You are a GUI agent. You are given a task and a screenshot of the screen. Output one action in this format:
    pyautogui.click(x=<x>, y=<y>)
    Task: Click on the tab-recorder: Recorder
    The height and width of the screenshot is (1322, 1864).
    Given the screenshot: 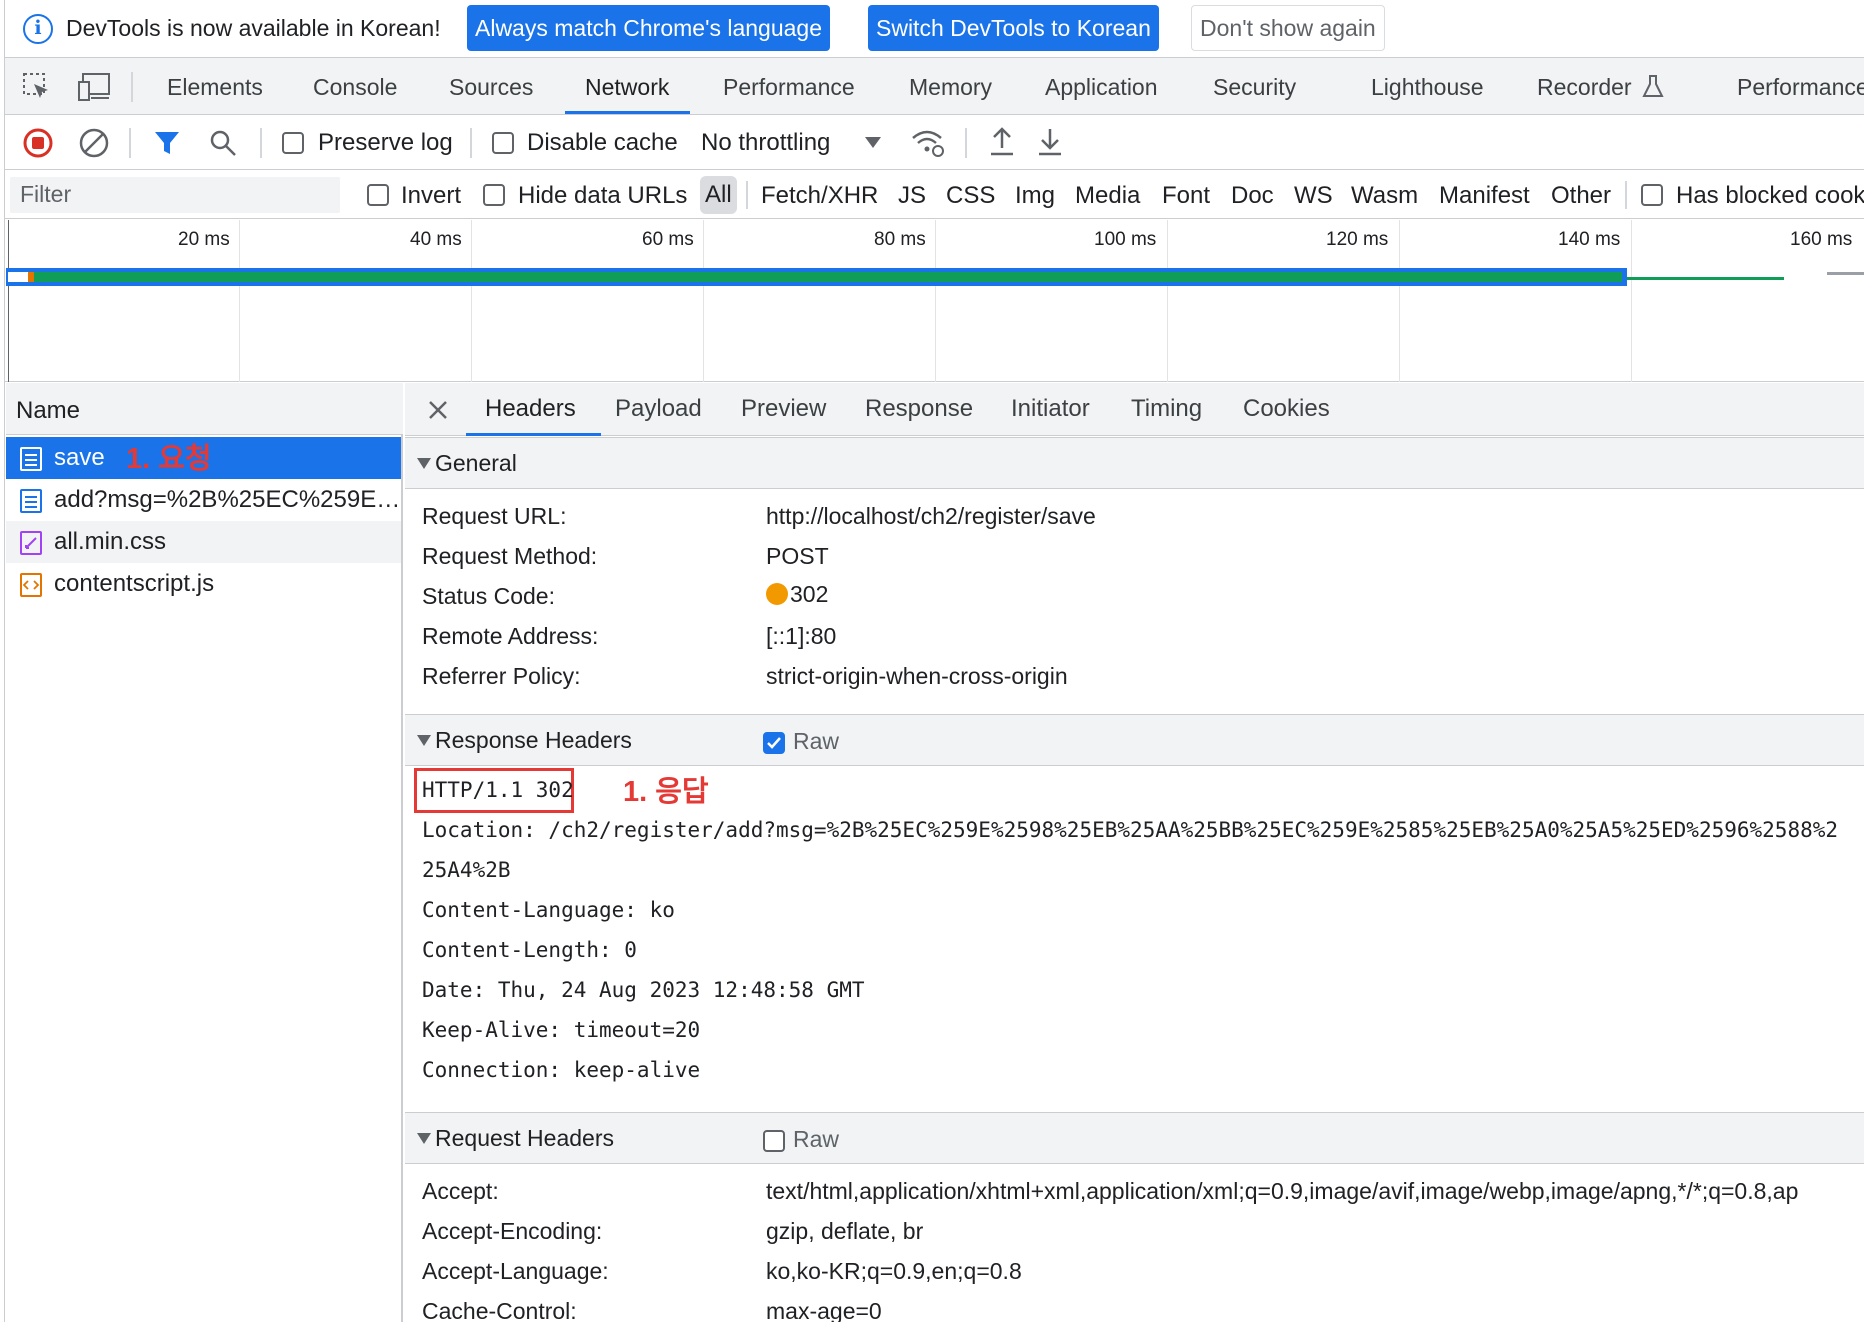 What is the action you would take?
    pyautogui.click(x=1600, y=87)
    